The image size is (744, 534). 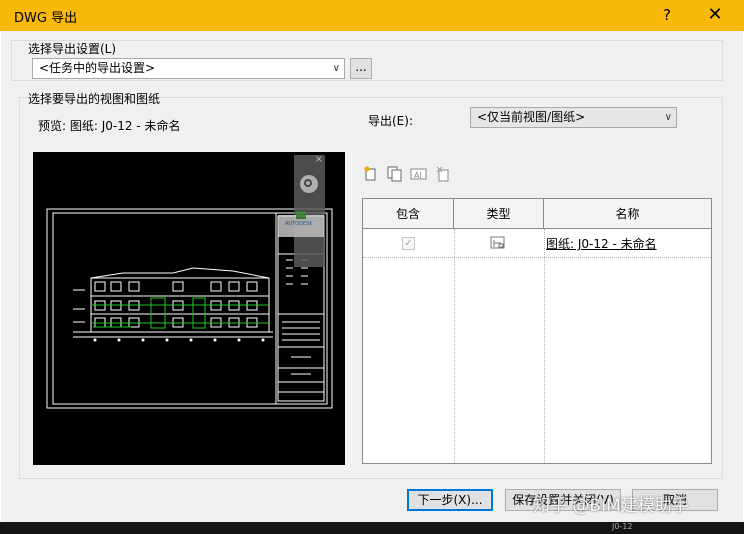 I want to click on new-set-glyph, so click(x=370, y=173).